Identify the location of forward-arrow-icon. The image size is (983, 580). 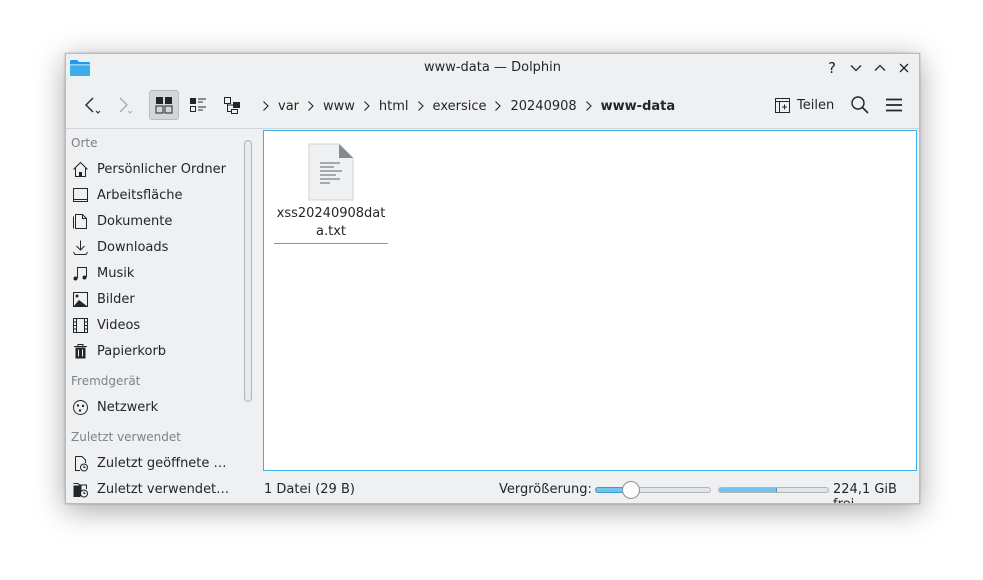
(126, 105).